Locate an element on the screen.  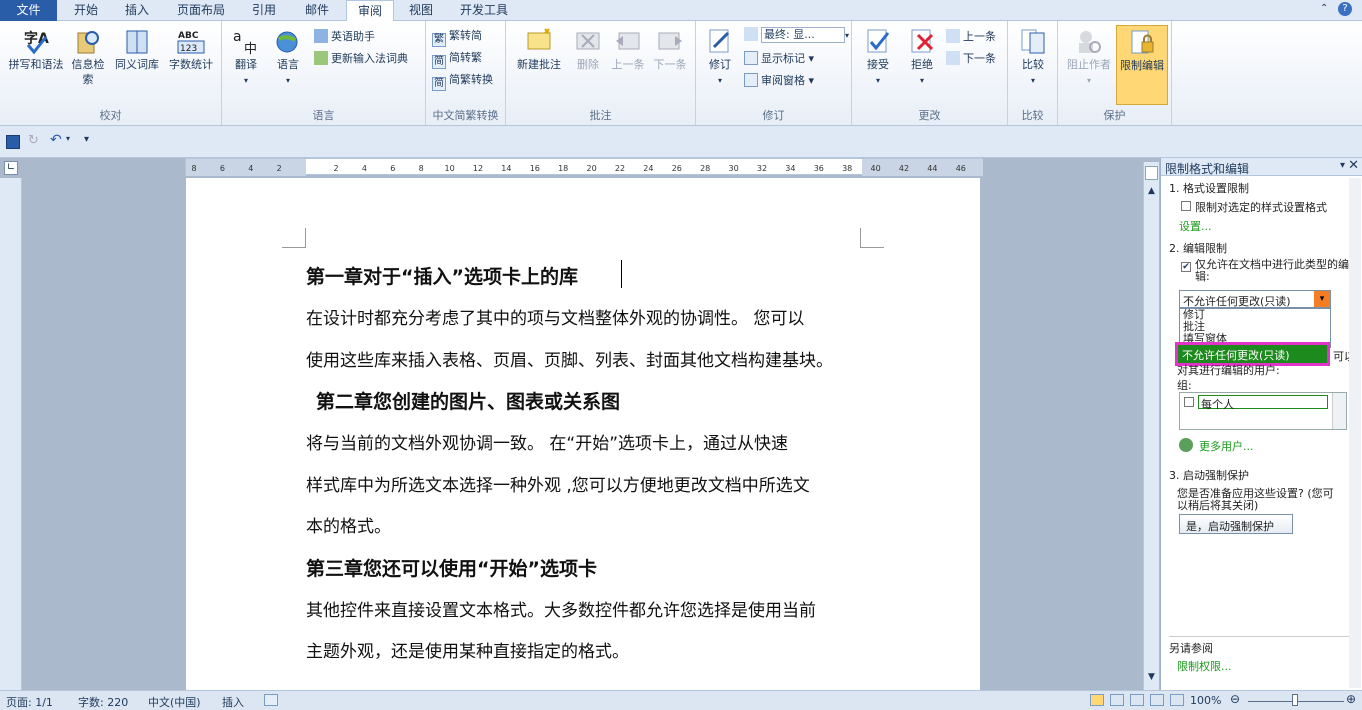
help-icon: ? is located at coordinates (1345, 9).